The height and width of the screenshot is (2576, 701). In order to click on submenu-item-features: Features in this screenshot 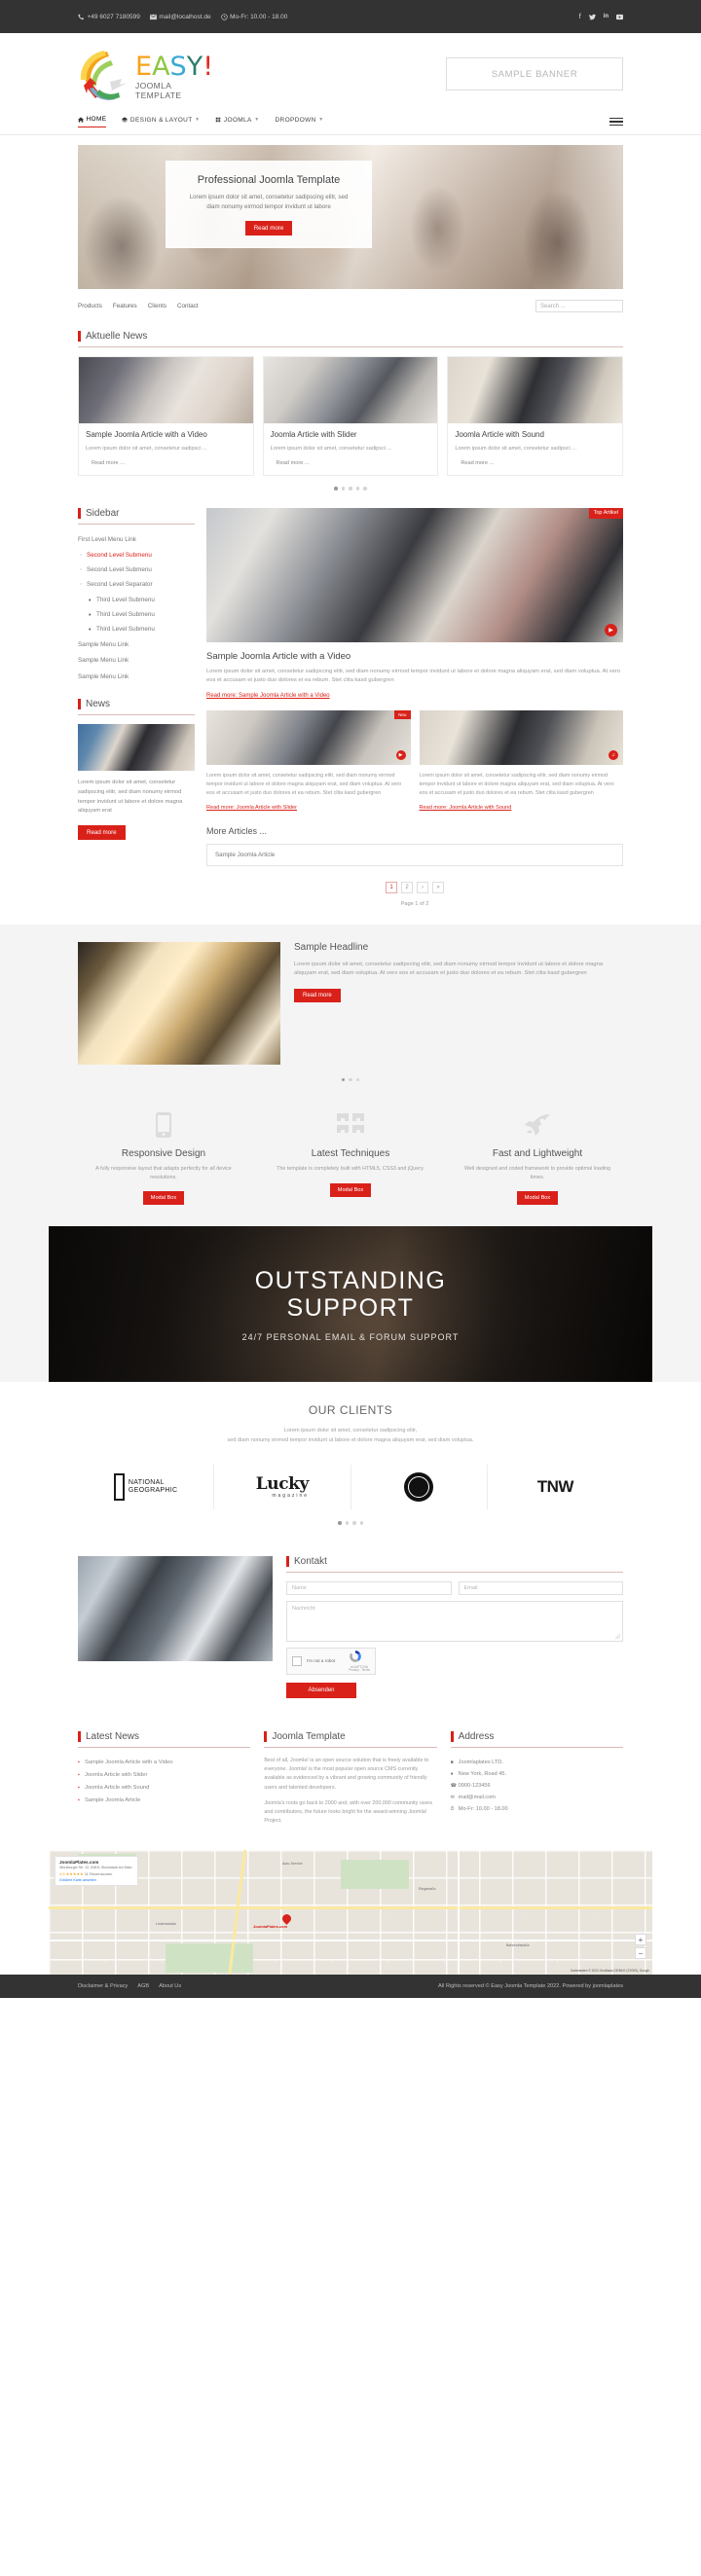, I will do `click(125, 306)`.